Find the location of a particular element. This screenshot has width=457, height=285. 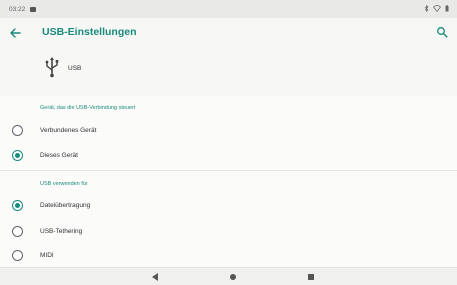

app-bar: USB-Einstellungen is located at coordinates (228, 33).